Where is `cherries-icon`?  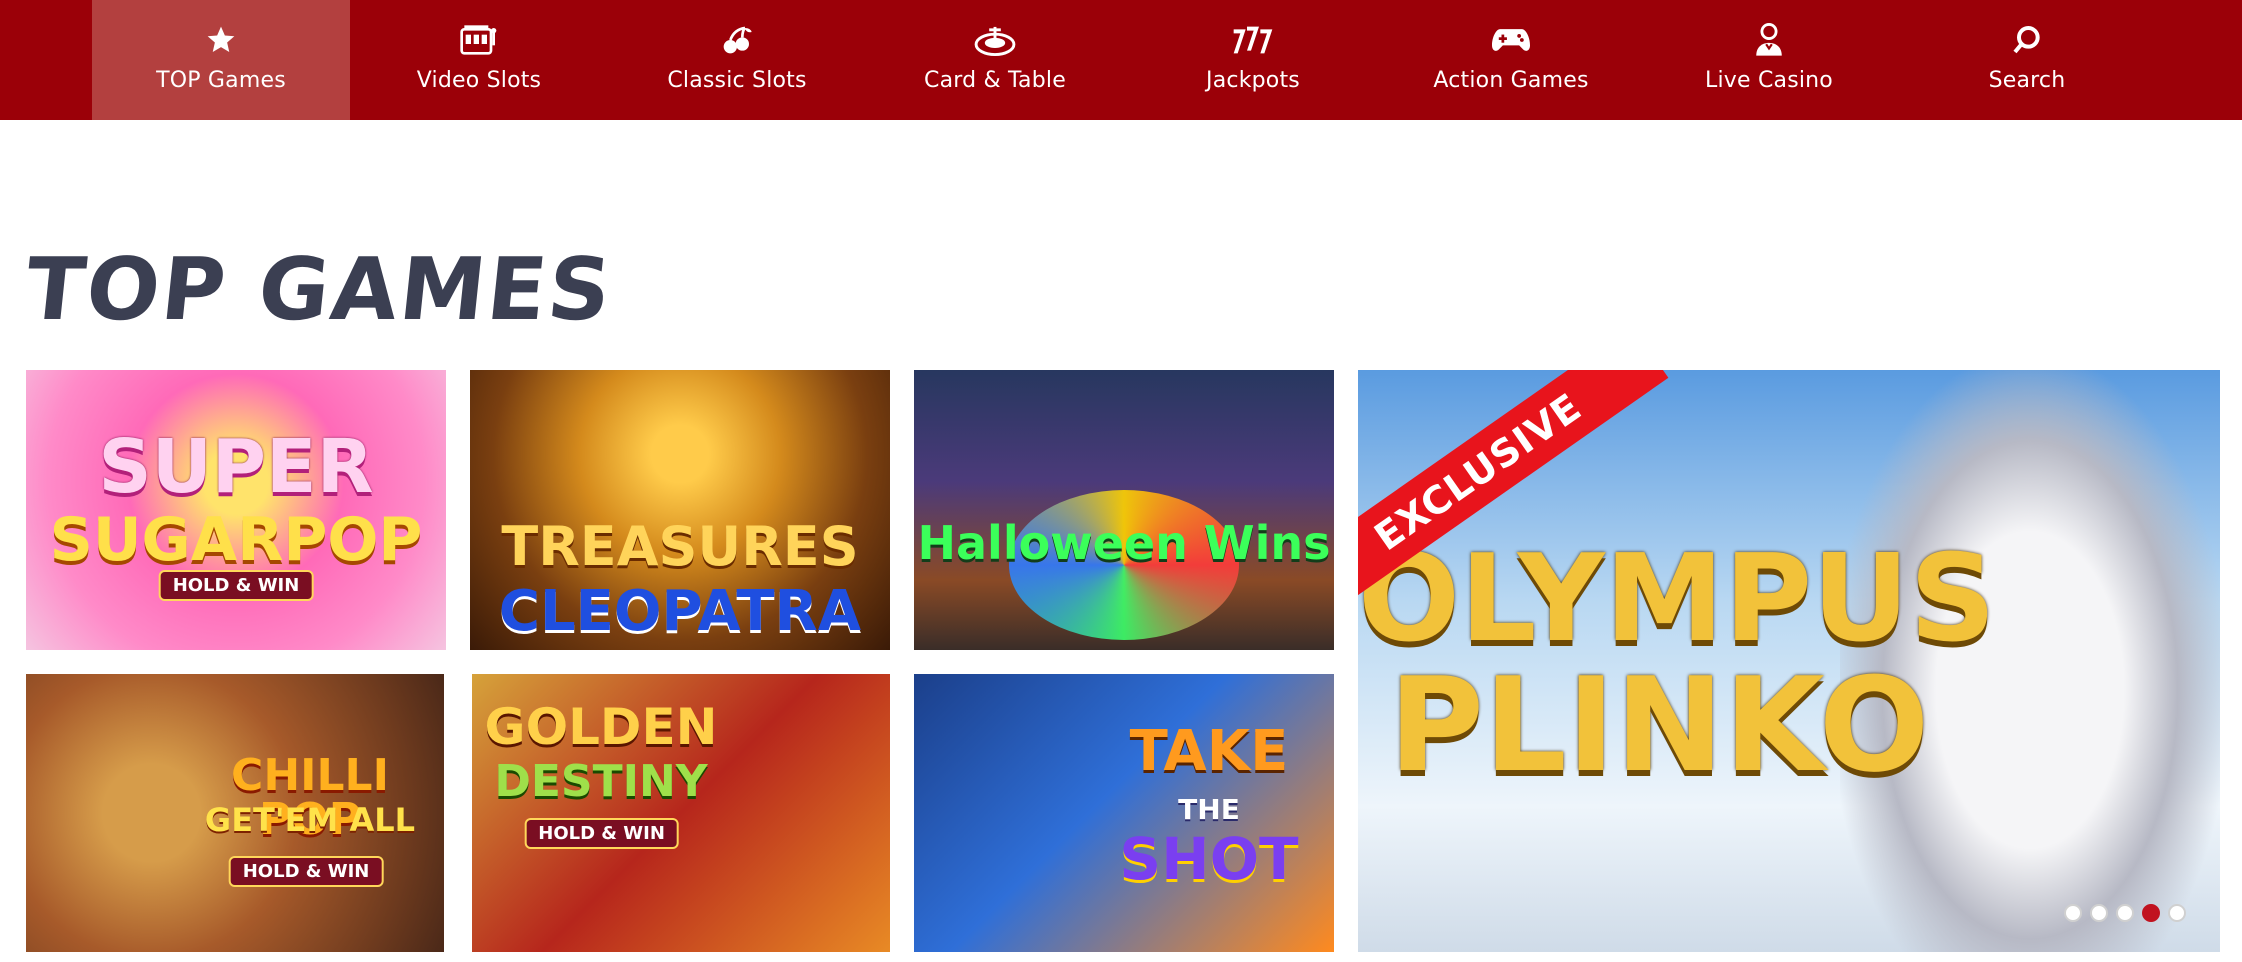 cherries-icon is located at coordinates (737, 40).